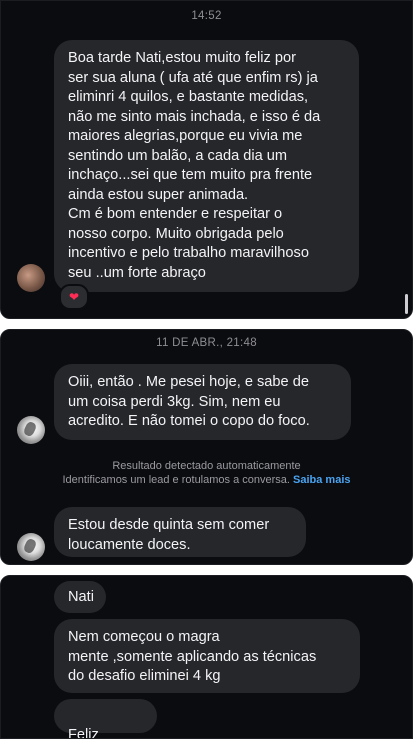 The image size is (415, 739). Describe the element at coordinates (206, 343) in the screenshot. I see `date-separator: 11 DE ABR., 21:48` at that location.